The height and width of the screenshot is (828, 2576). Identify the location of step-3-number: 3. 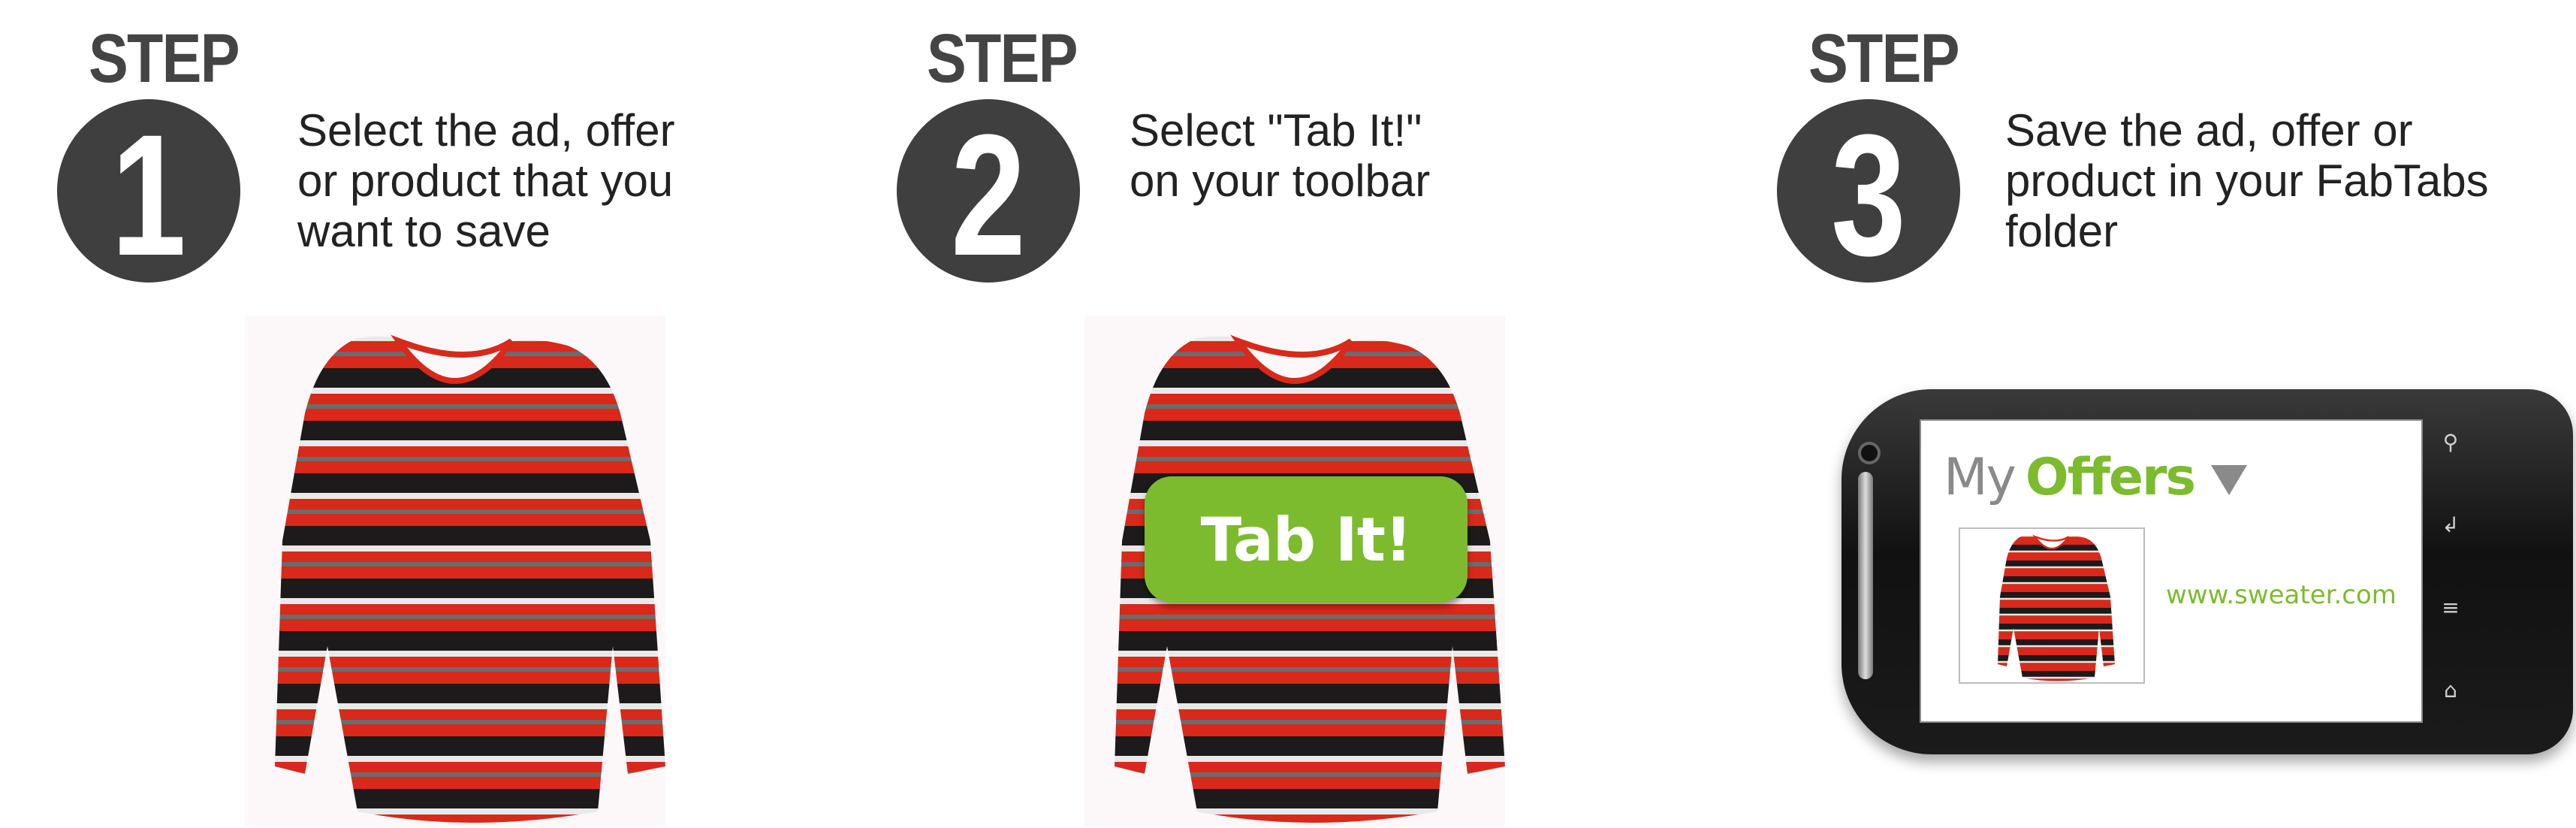
(1868, 195).